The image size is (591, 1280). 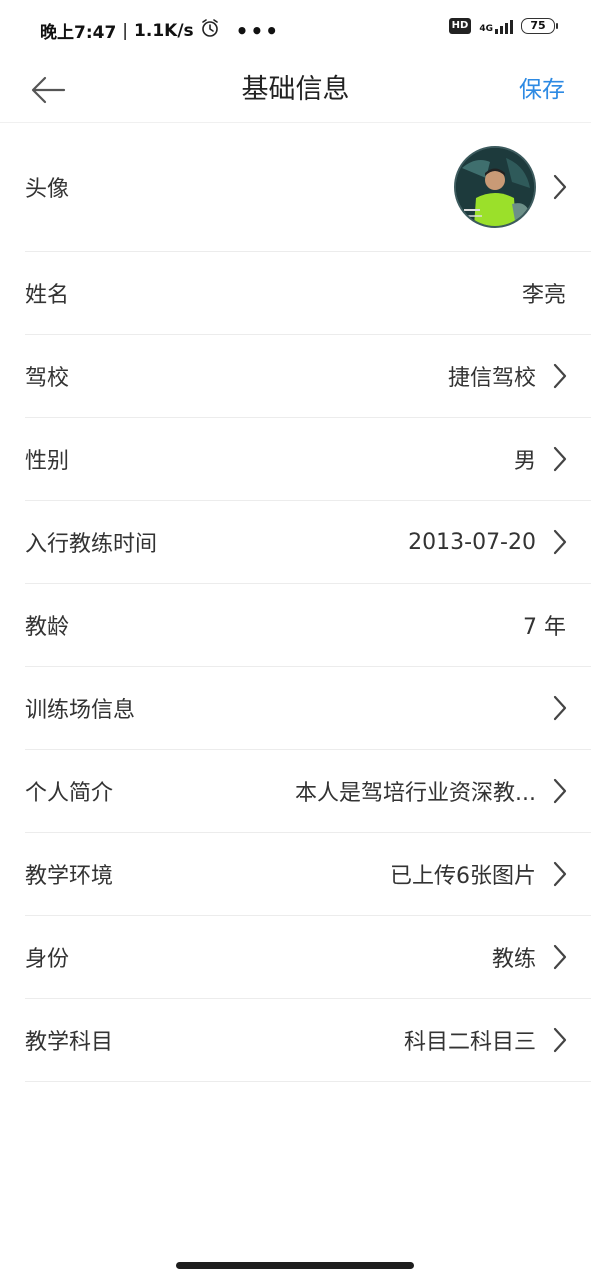 I want to click on row-gender: 性别 男, so click(x=308, y=459).